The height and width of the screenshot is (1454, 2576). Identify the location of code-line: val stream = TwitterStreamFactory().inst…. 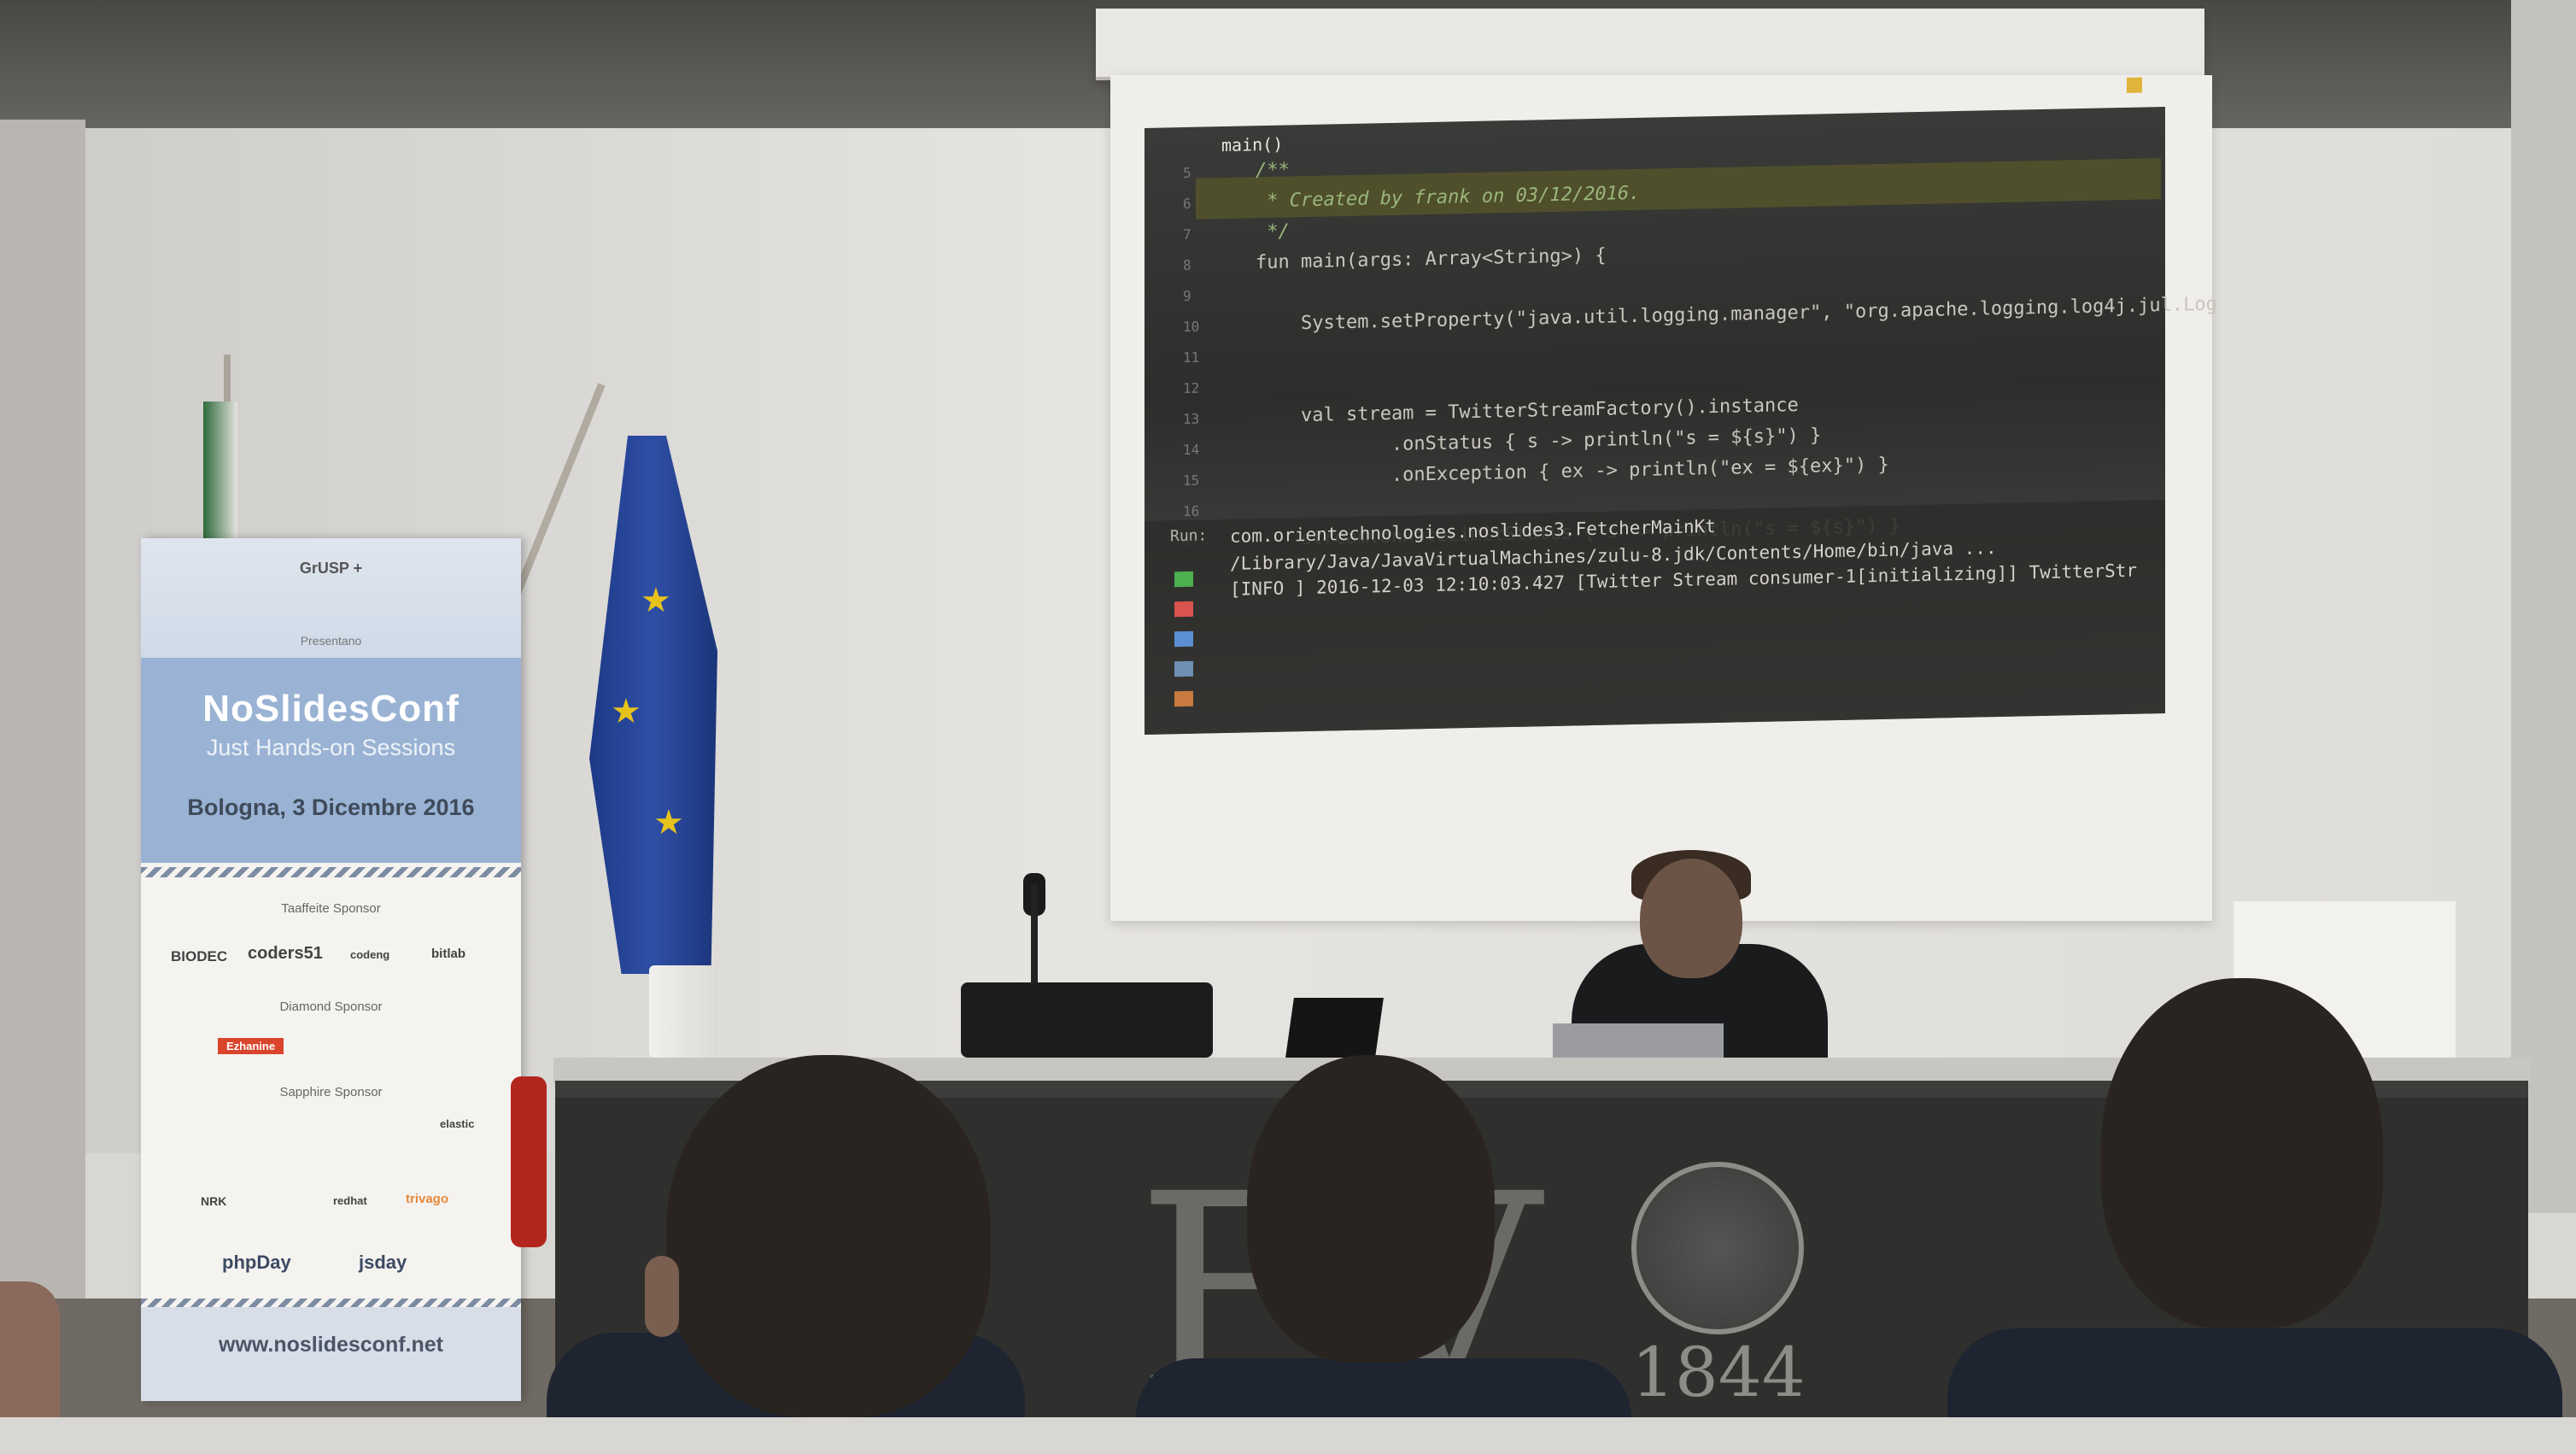
(1527, 411).